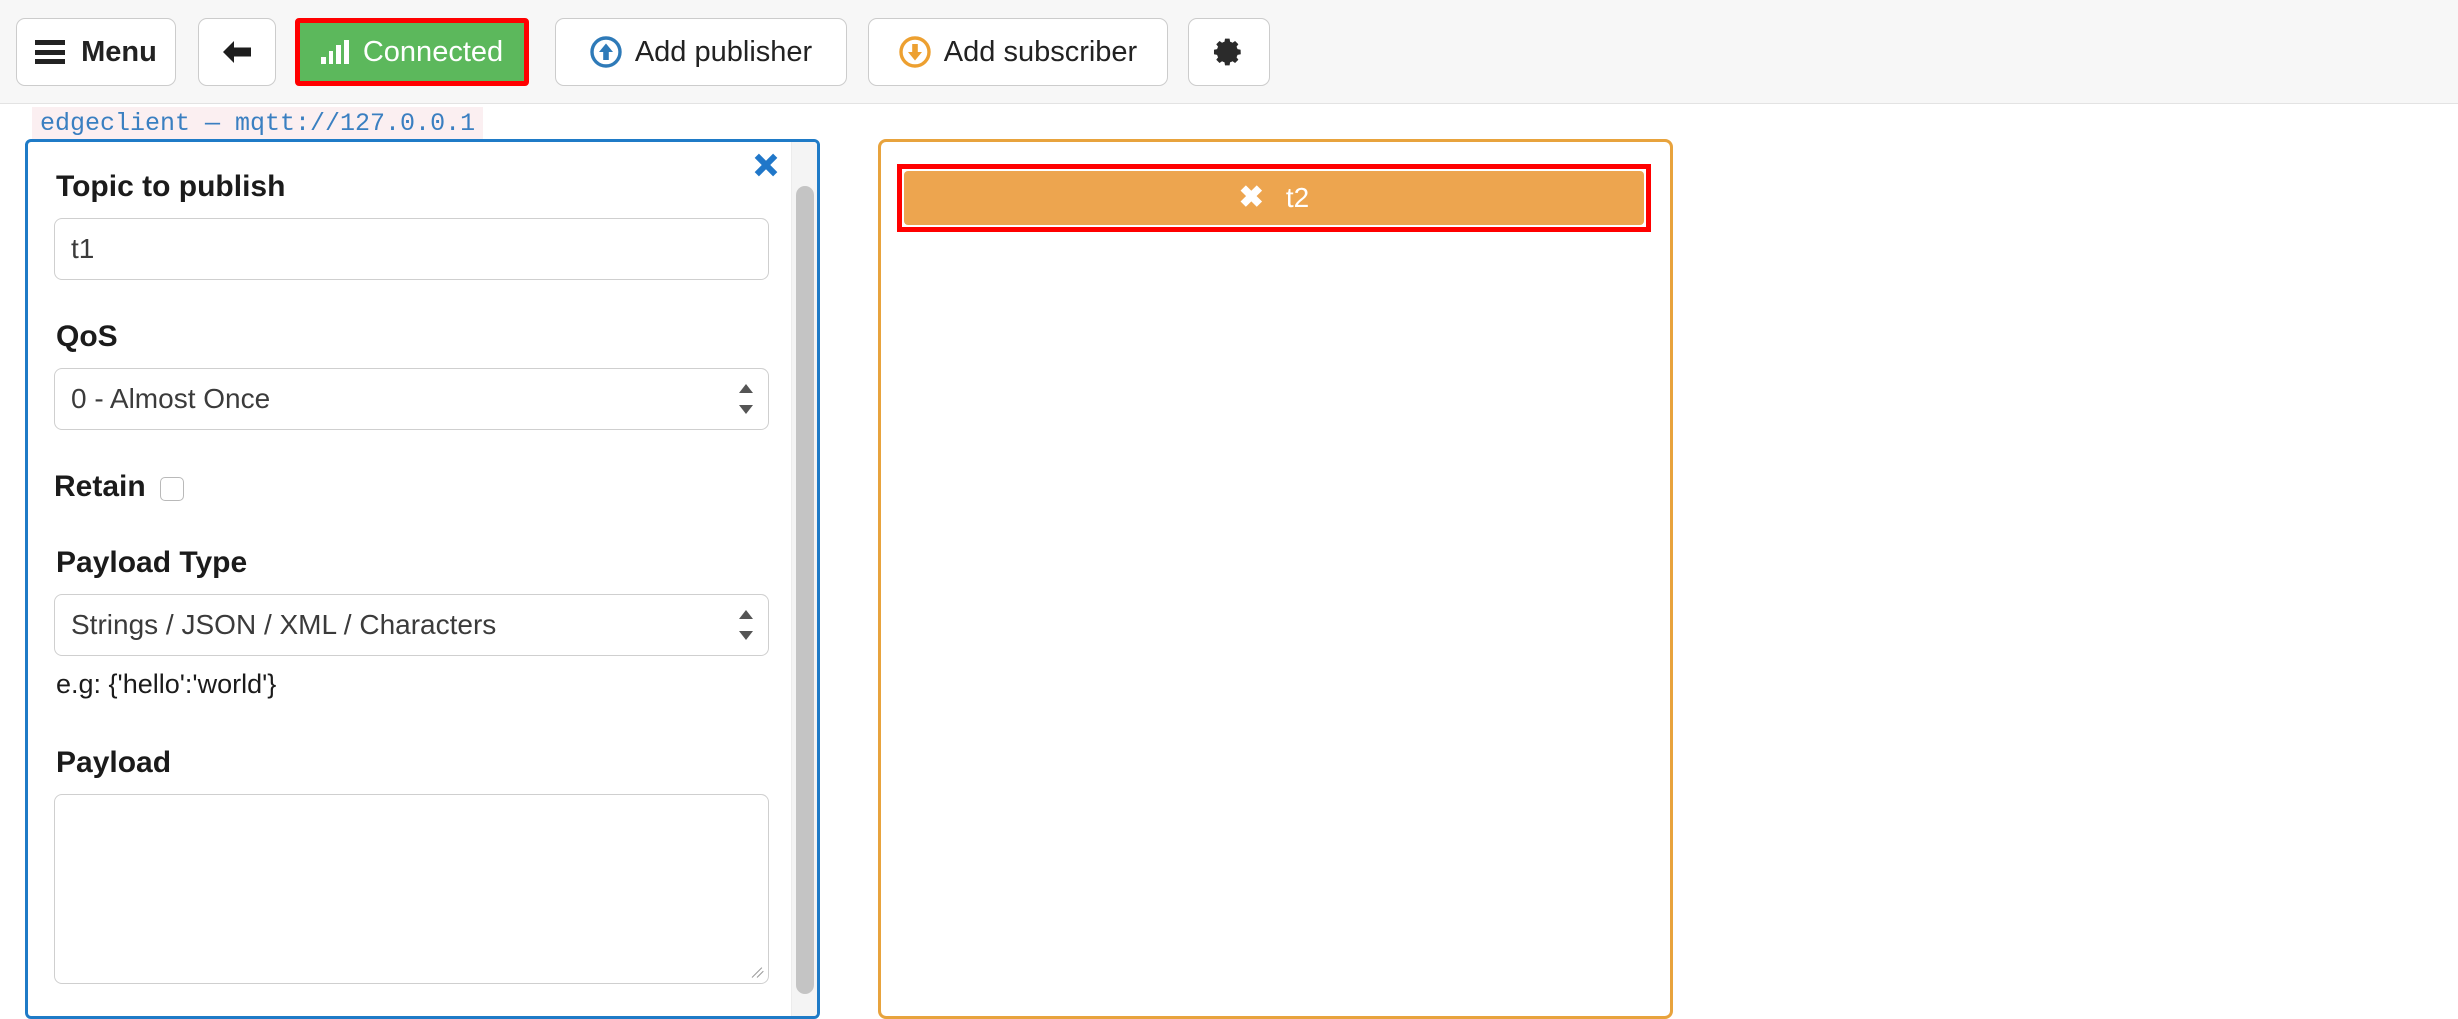  I want to click on circle-arrow-down-icon, so click(915, 52).